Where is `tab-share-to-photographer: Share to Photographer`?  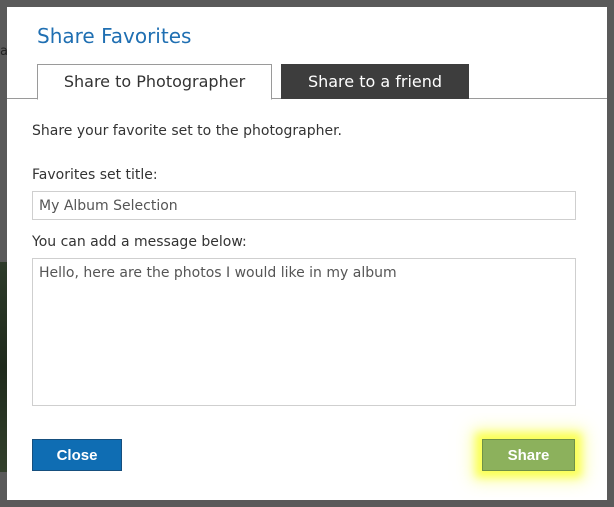
tab-share-to-photographer: Share to Photographer is located at coordinates (154, 82).